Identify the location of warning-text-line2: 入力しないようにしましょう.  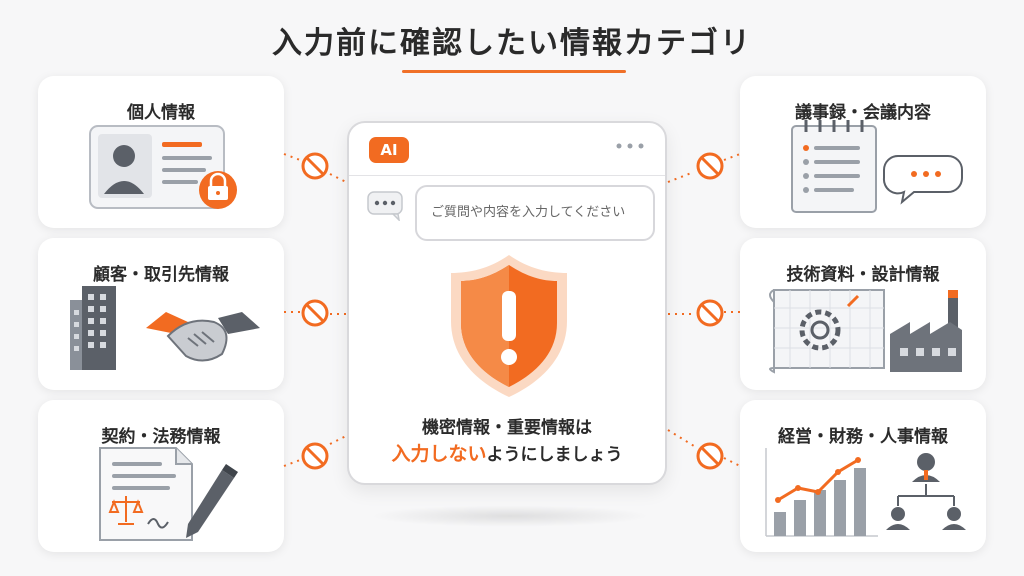
(507, 452).